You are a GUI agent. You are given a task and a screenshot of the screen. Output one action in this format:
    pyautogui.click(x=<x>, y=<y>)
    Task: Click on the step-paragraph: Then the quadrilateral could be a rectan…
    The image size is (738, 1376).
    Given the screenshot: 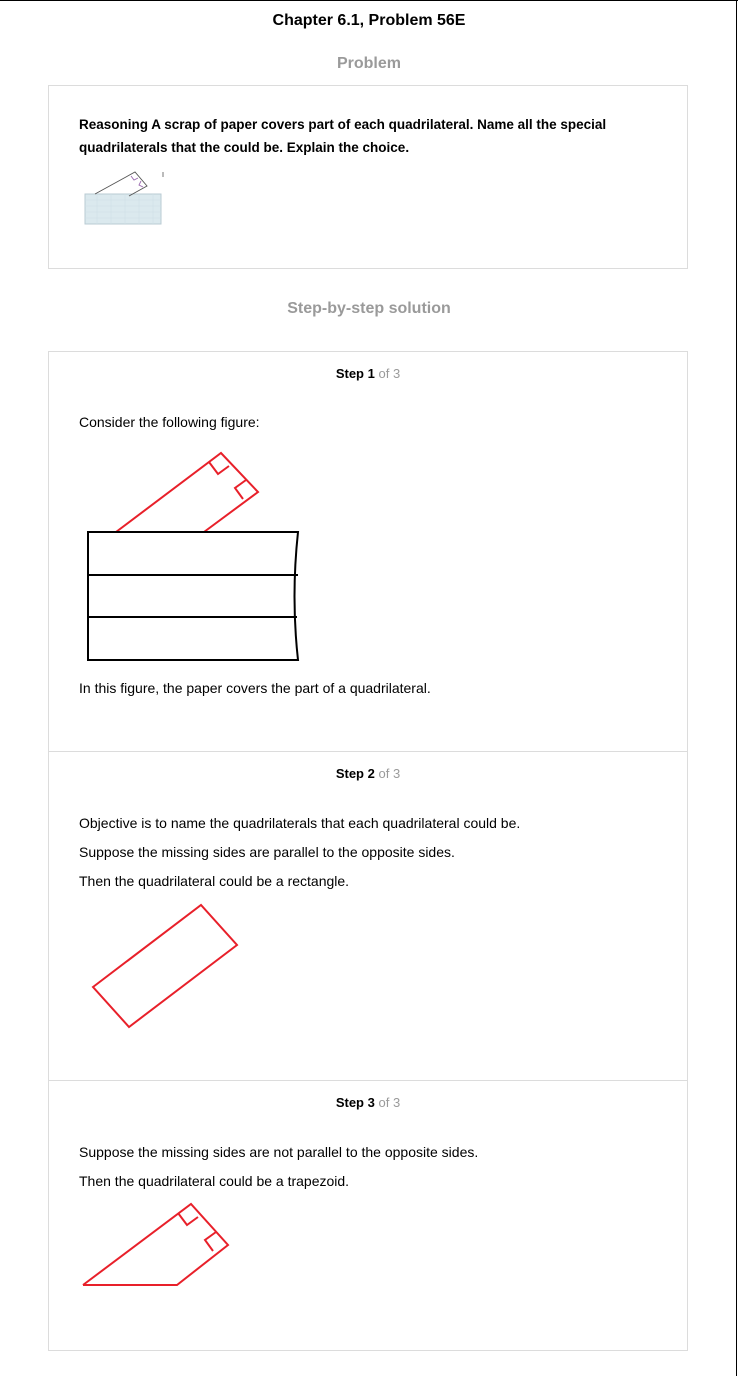 What is the action you would take?
    pyautogui.click(x=214, y=881)
    